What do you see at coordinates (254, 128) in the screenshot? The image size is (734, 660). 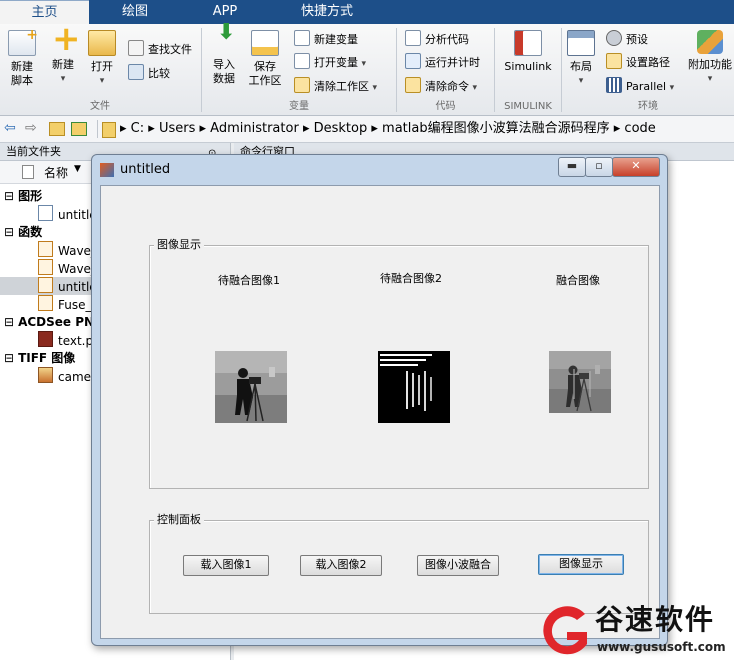 I see `breadcrumb-item: Administrator` at bounding box center [254, 128].